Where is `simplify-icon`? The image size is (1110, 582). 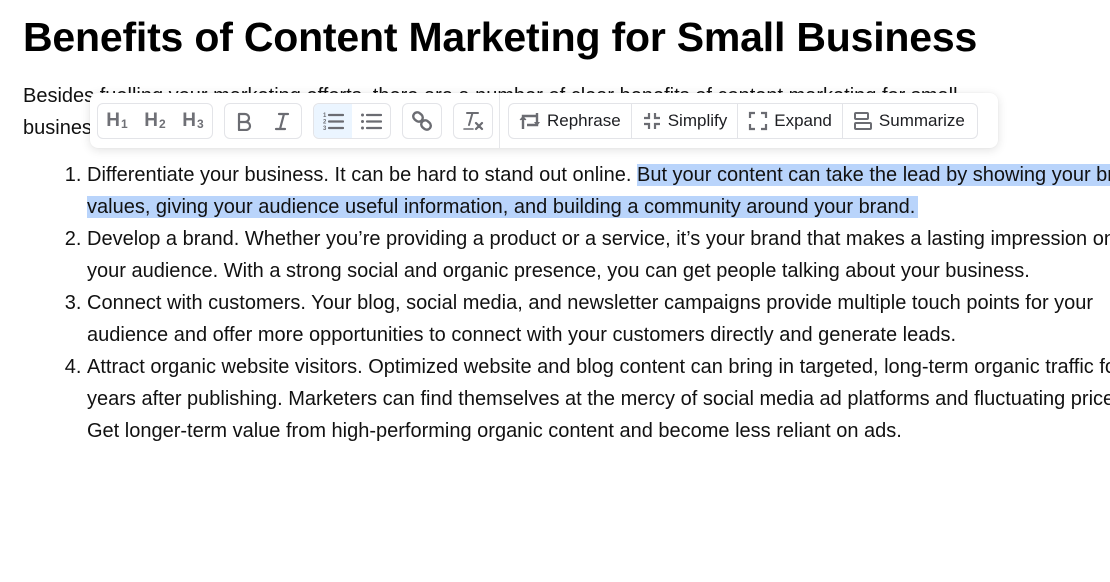 simplify-icon is located at coordinates (651, 120).